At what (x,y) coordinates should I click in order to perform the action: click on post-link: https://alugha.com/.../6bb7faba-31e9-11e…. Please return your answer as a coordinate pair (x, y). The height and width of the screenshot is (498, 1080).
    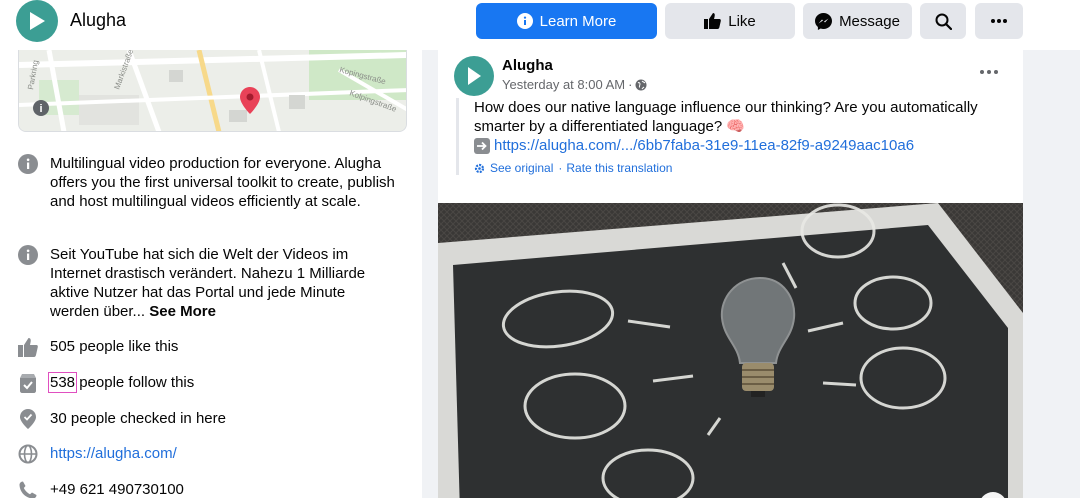
    Looking at the image, I should click on (704, 145).